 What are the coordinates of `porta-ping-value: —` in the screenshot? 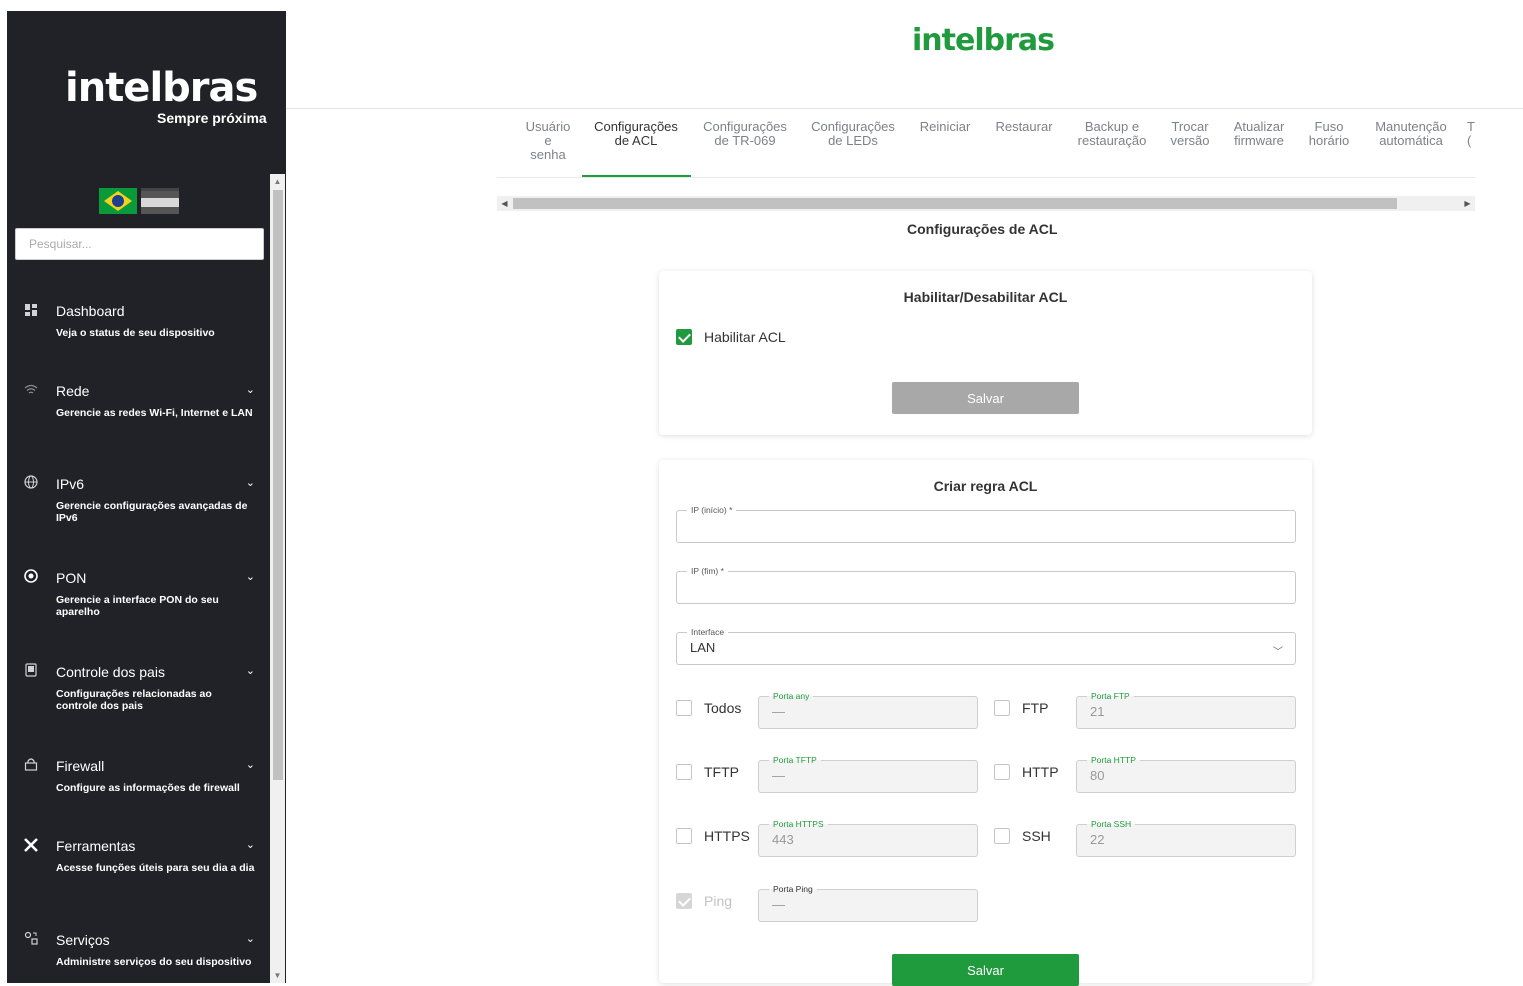 It's located at (778, 904).